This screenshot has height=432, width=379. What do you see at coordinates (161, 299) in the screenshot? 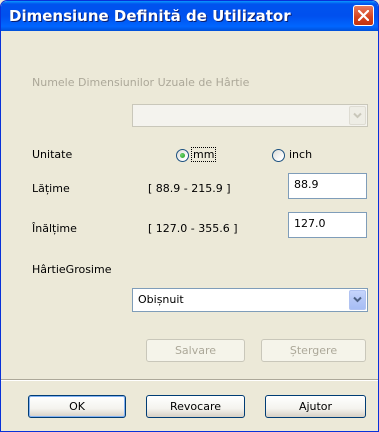
I see `thickness-value: Obișnuit` at bounding box center [161, 299].